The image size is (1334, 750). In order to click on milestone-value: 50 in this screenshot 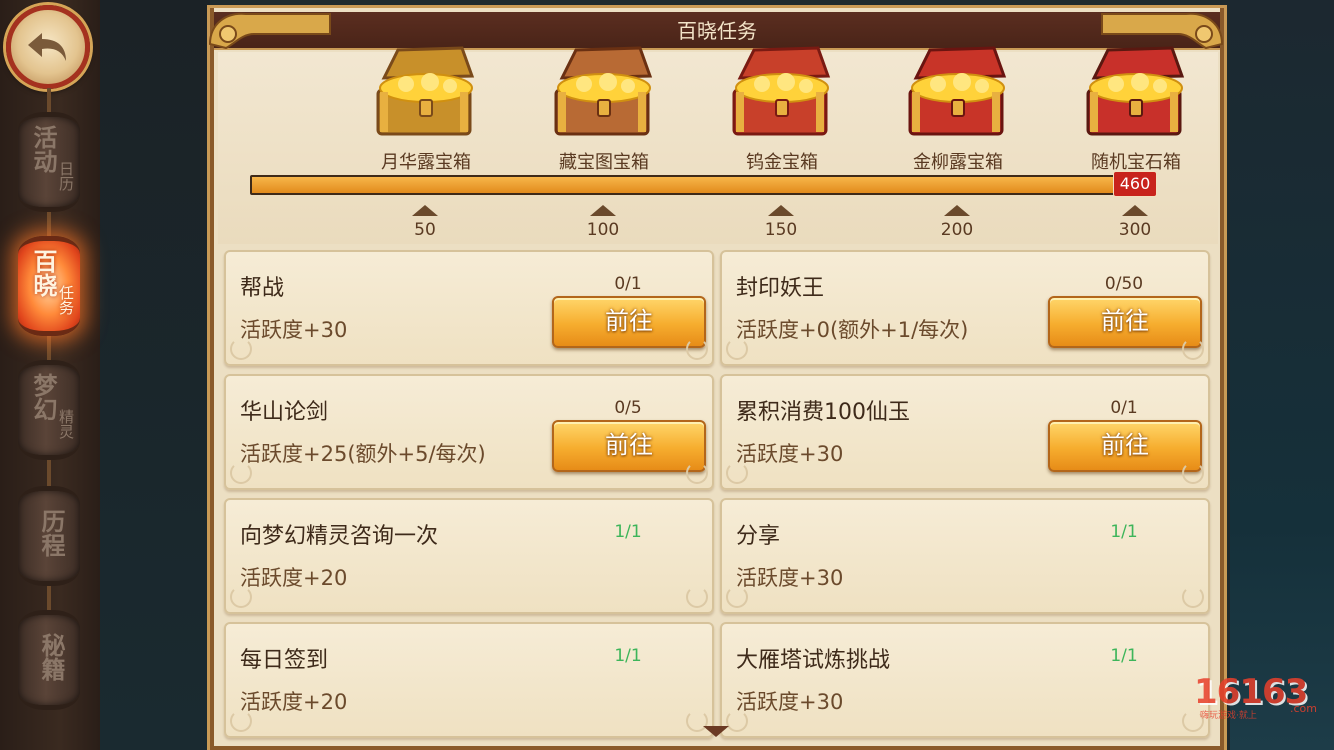, I will do `click(425, 230)`.